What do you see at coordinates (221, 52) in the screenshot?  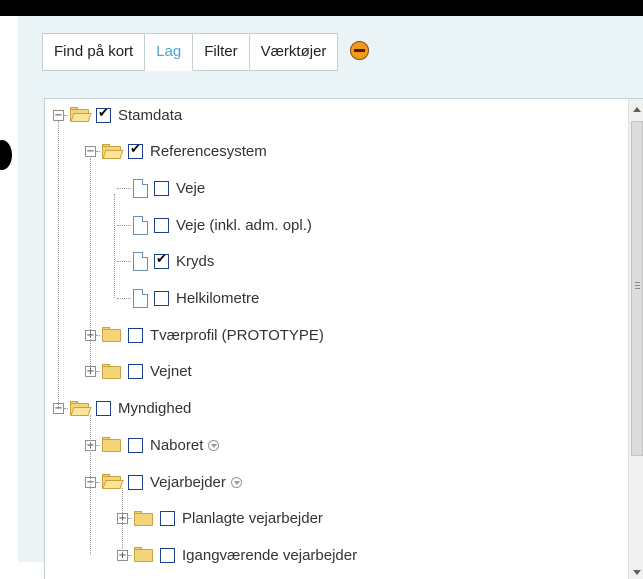 I see `tab-filter: Filter` at bounding box center [221, 52].